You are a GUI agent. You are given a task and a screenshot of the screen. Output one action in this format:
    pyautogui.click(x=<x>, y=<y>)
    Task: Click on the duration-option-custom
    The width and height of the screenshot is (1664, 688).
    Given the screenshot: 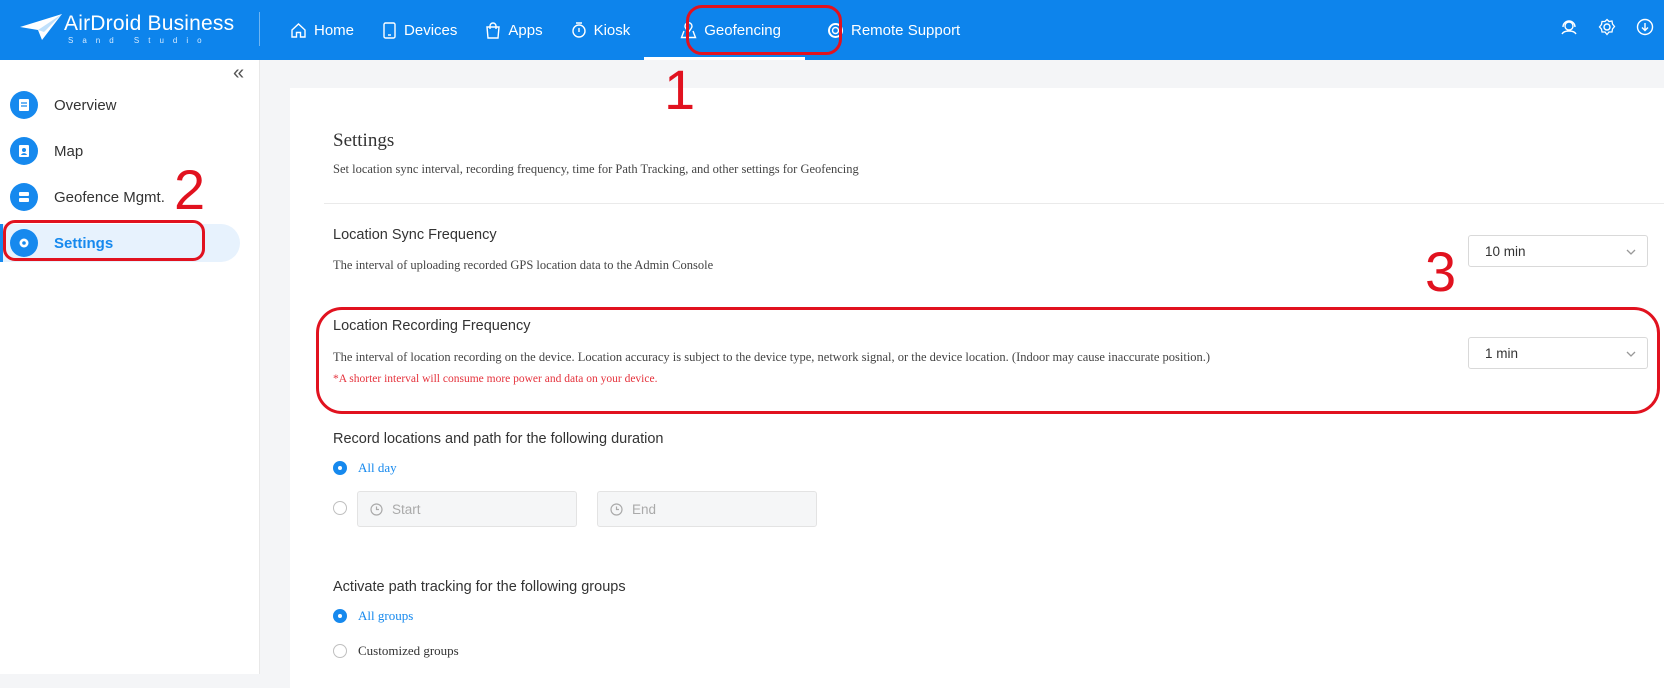 What is the action you would take?
    pyautogui.click(x=345, y=508)
    